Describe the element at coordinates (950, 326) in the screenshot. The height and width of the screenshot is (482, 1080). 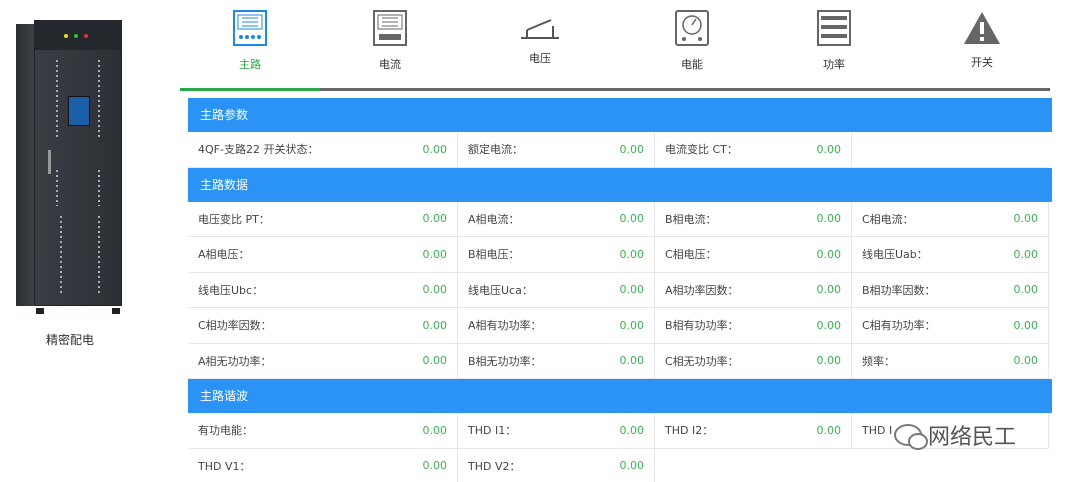
I see `data-cell: C相有功功率： 0.00` at that location.